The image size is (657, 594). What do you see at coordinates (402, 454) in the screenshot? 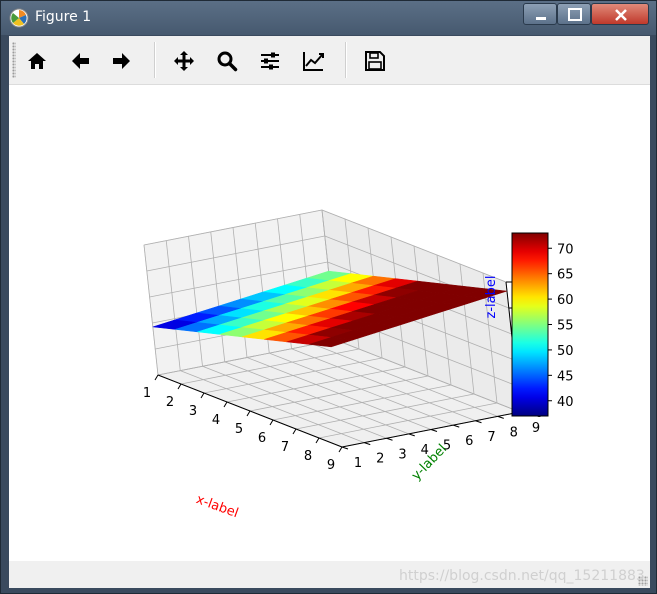
I see `y-tick-label: 3` at bounding box center [402, 454].